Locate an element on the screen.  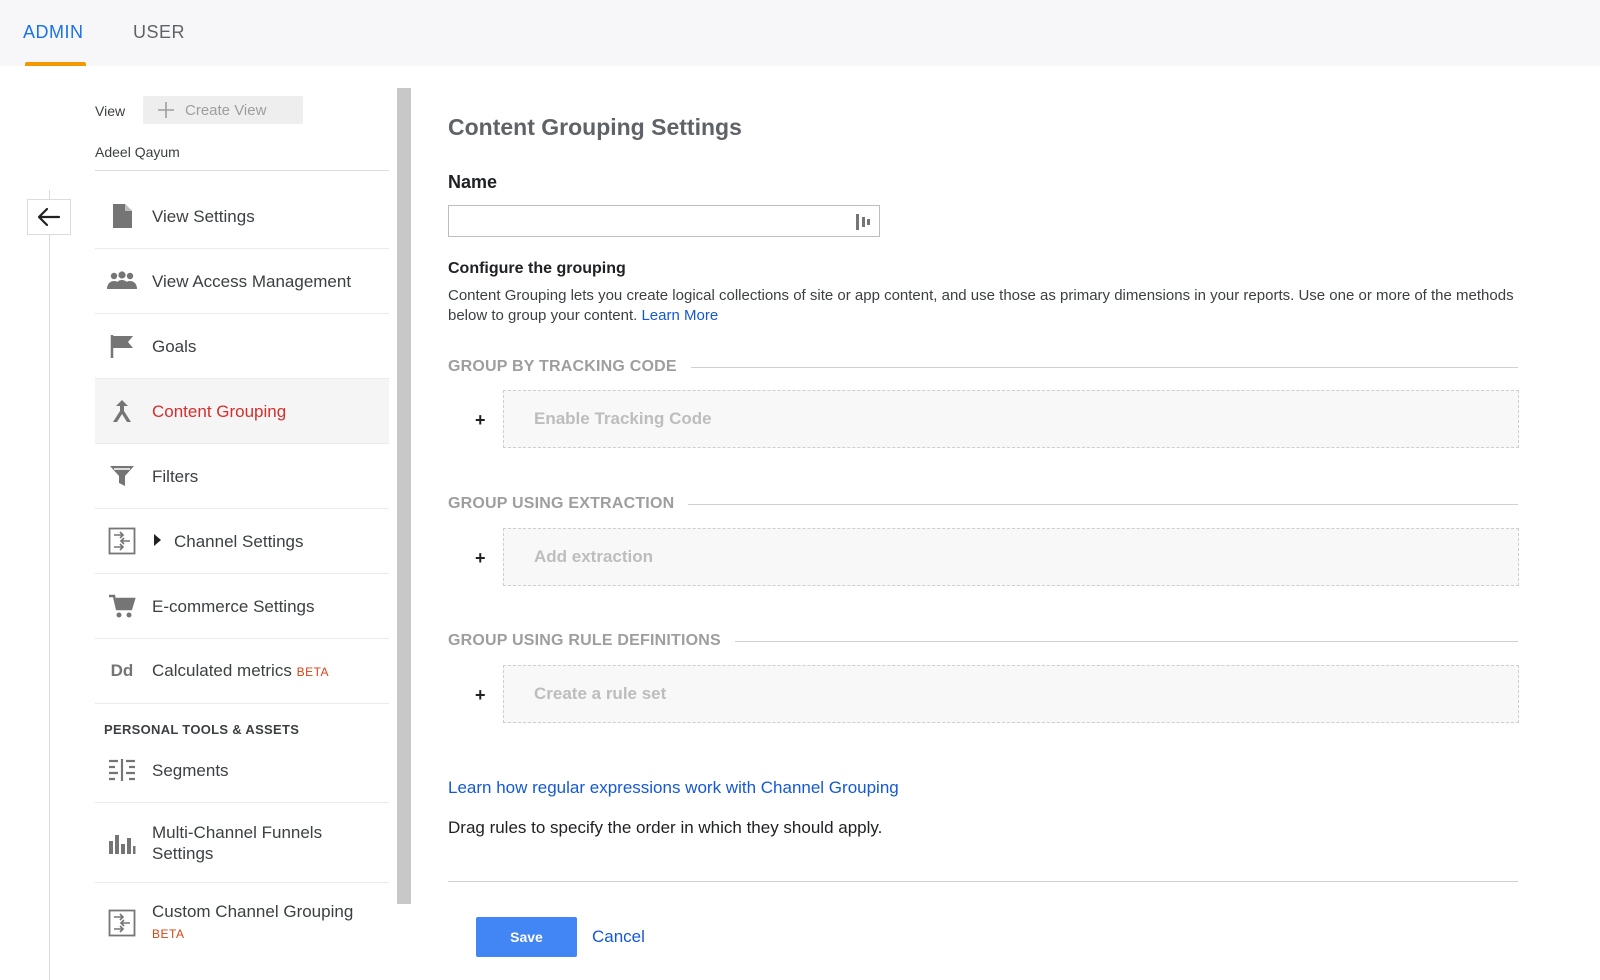
create-rule-set-box: Create a rule set is located at coordinates (1011, 694).